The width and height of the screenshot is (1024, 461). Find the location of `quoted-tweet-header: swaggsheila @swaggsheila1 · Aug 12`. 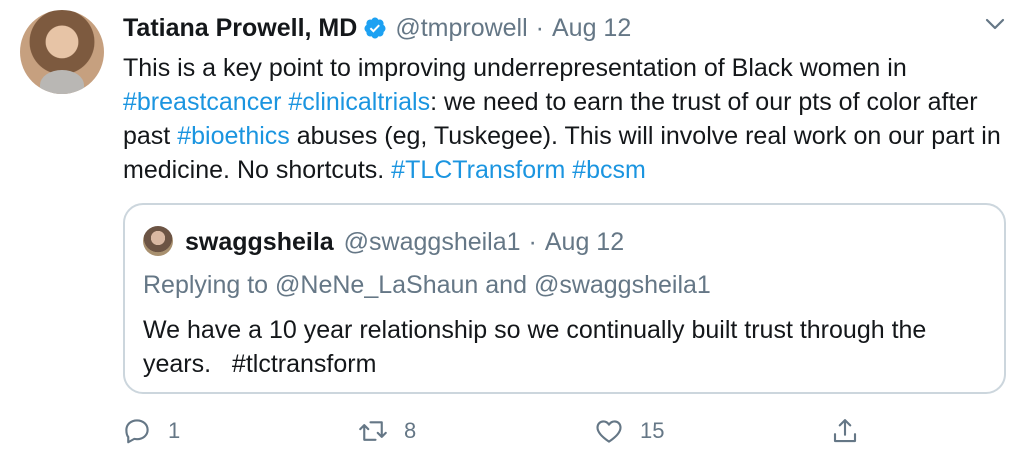

quoted-tweet-header: swaggsheila @swaggsheila1 · Aug 12 is located at coordinates (404, 242).